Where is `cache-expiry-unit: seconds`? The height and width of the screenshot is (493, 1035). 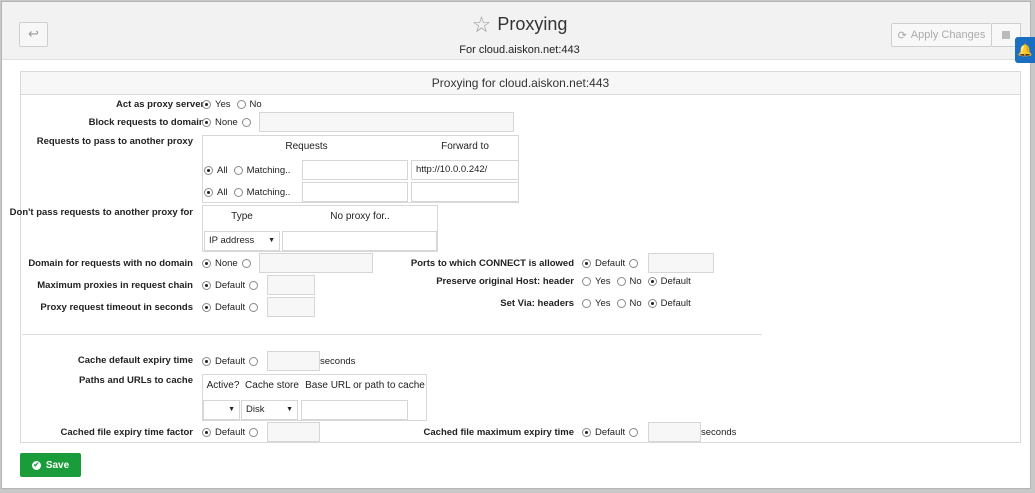 cache-expiry-unit: seconds is located at coordinates (338, 361).